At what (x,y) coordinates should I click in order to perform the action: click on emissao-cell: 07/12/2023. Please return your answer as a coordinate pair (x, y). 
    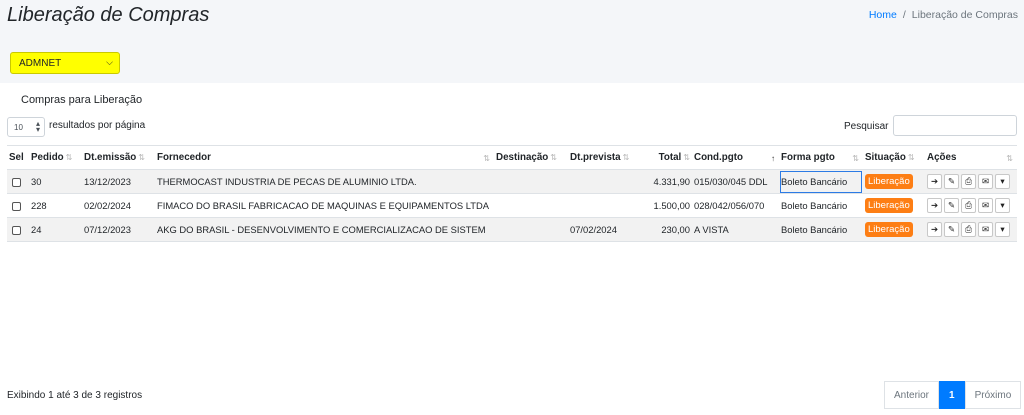
    Looking at the image, I should click on (118, 229).